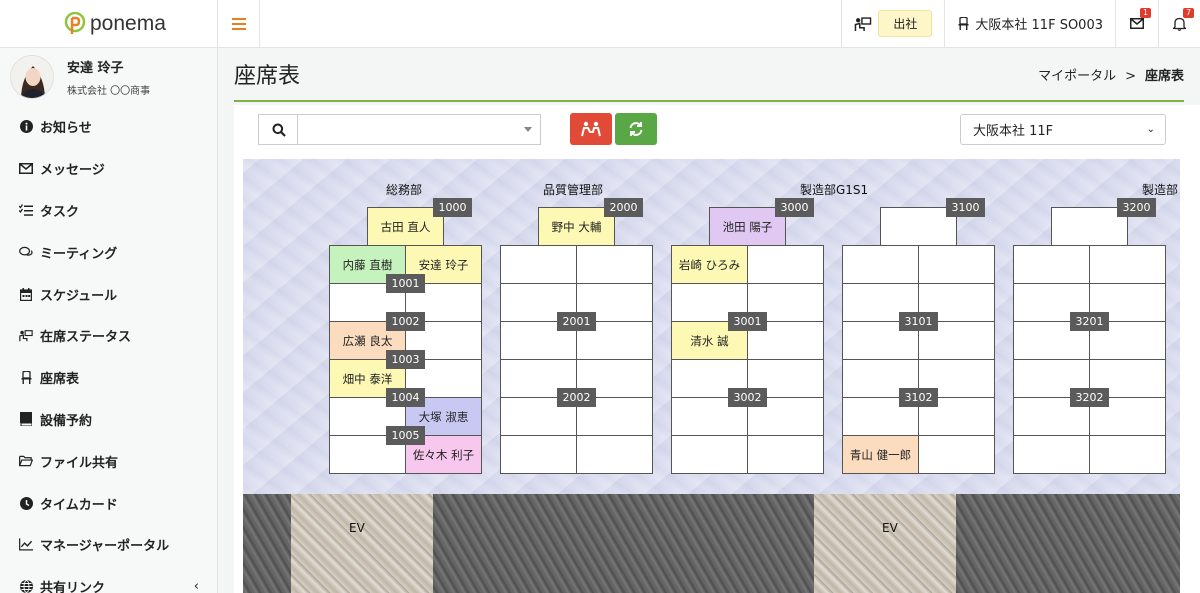 Image resolution: width=1200 pixels, height=593 pixels. I want to click on seat-number: 3001, so click(747, 321).